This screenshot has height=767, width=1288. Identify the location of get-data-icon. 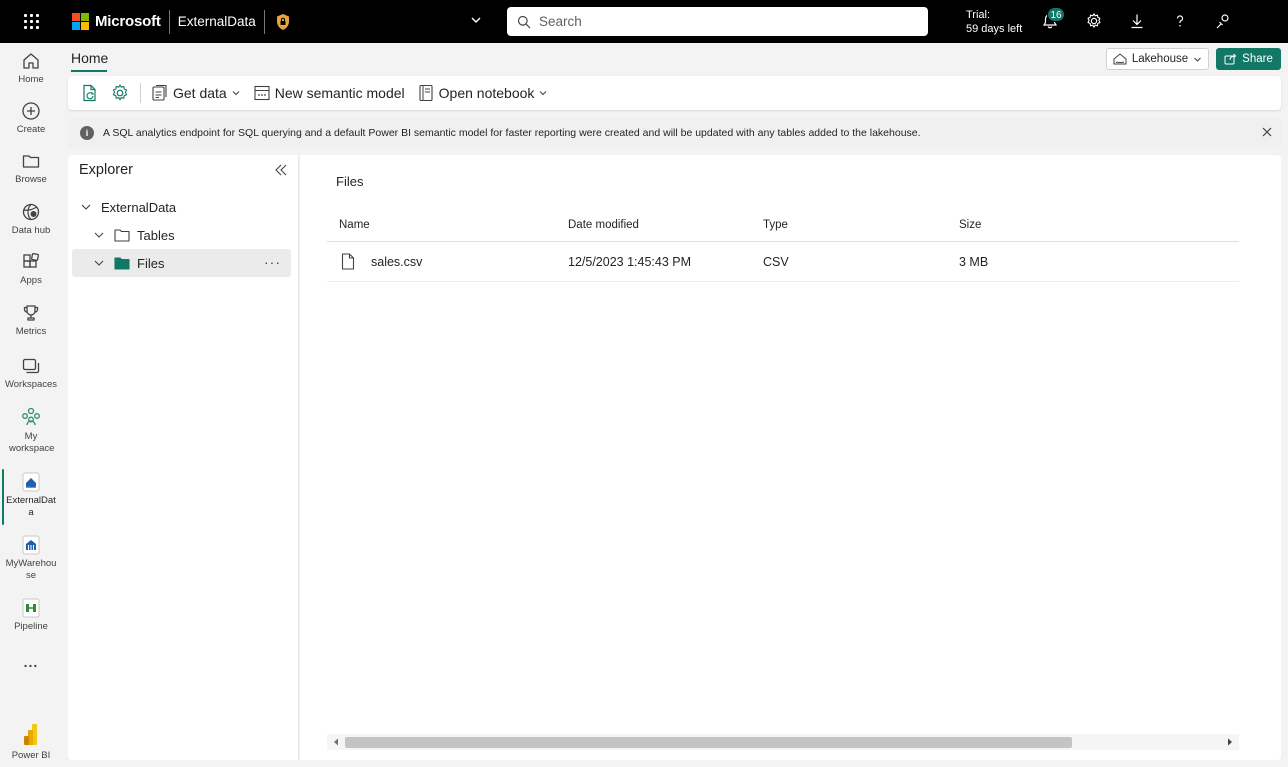
(159, 92).